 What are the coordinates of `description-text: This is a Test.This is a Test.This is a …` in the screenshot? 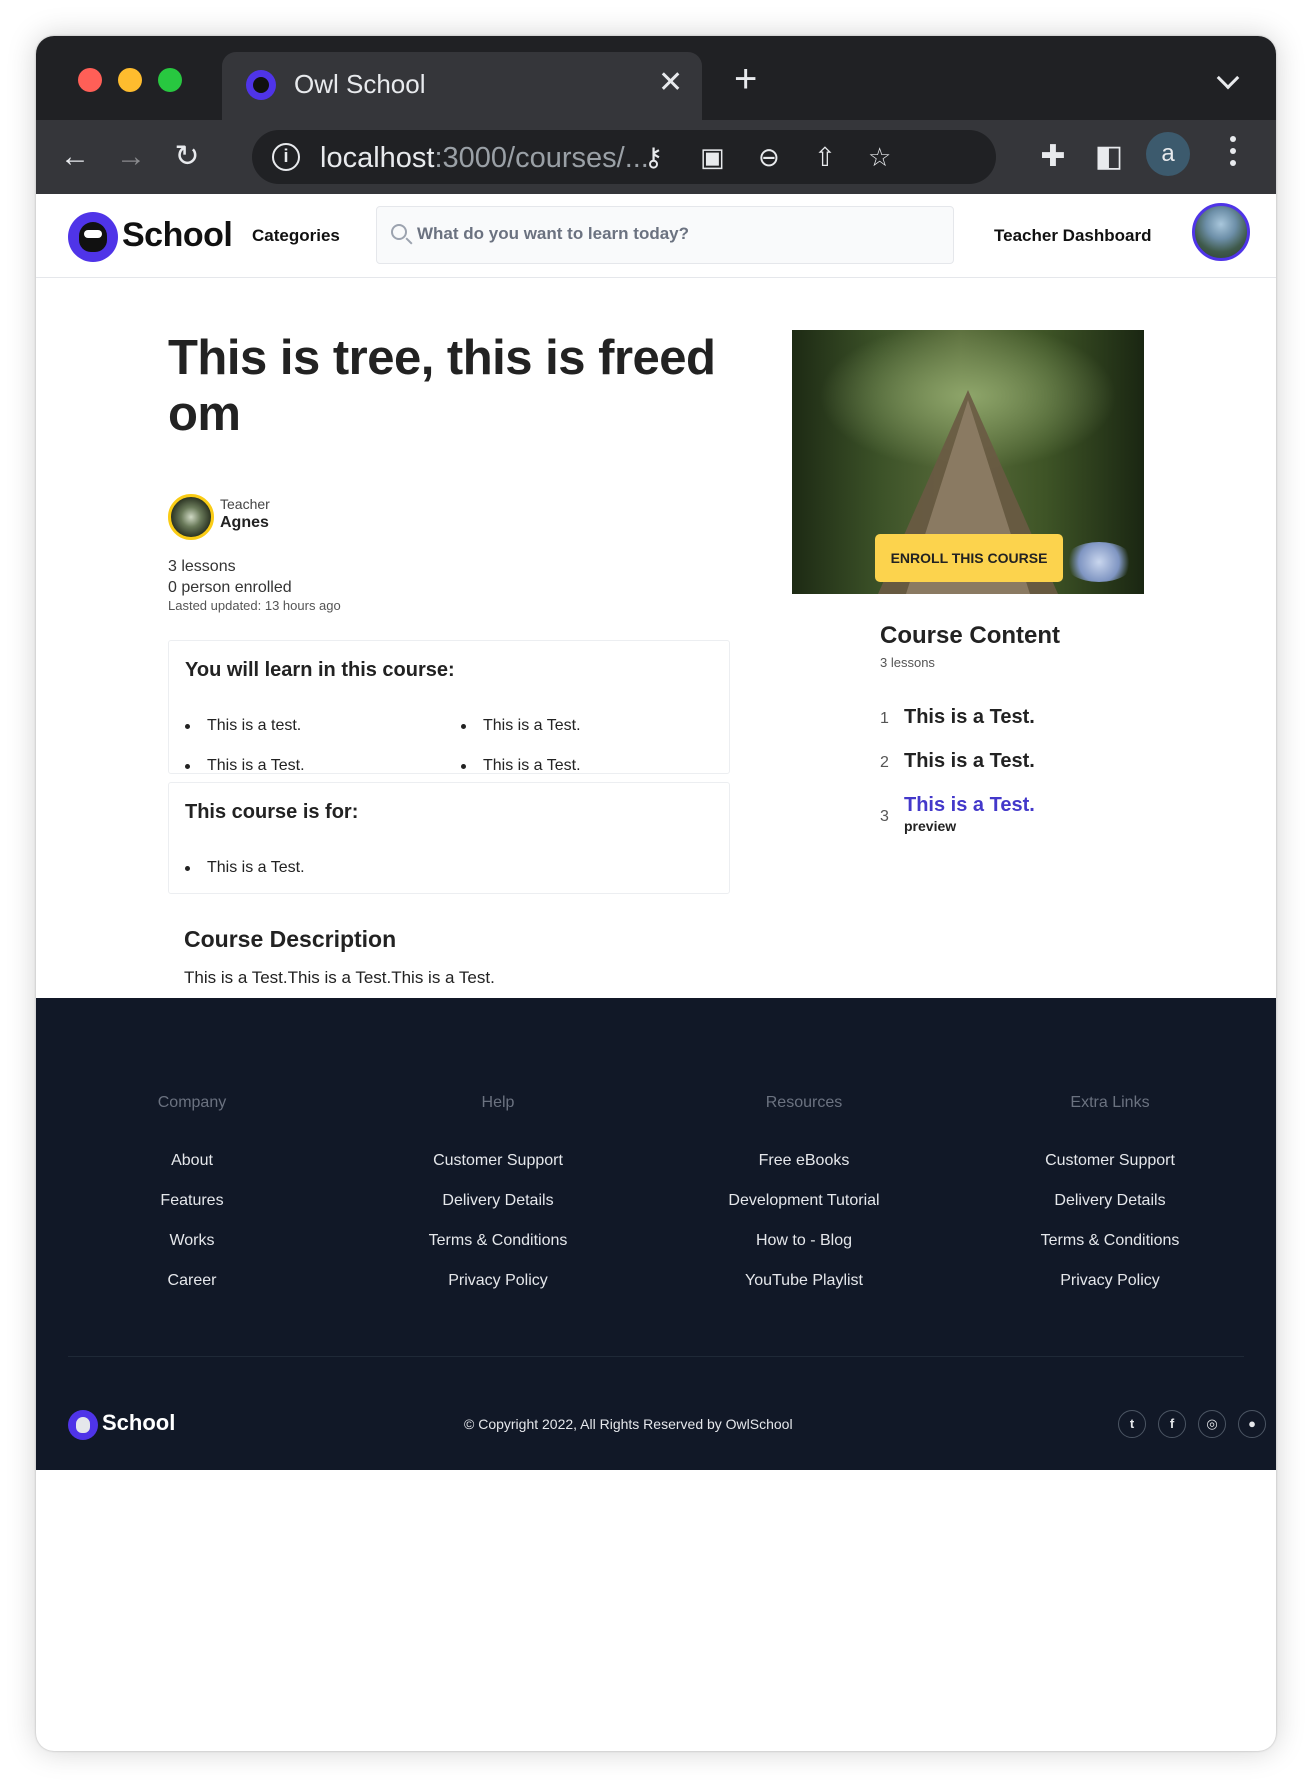 It's located at (339, 977).